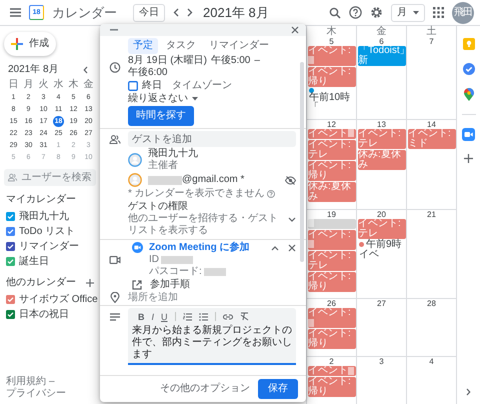 The height and width of the screenshot is (404, 480). I want to click on date-number: 5, so click(331, 41).